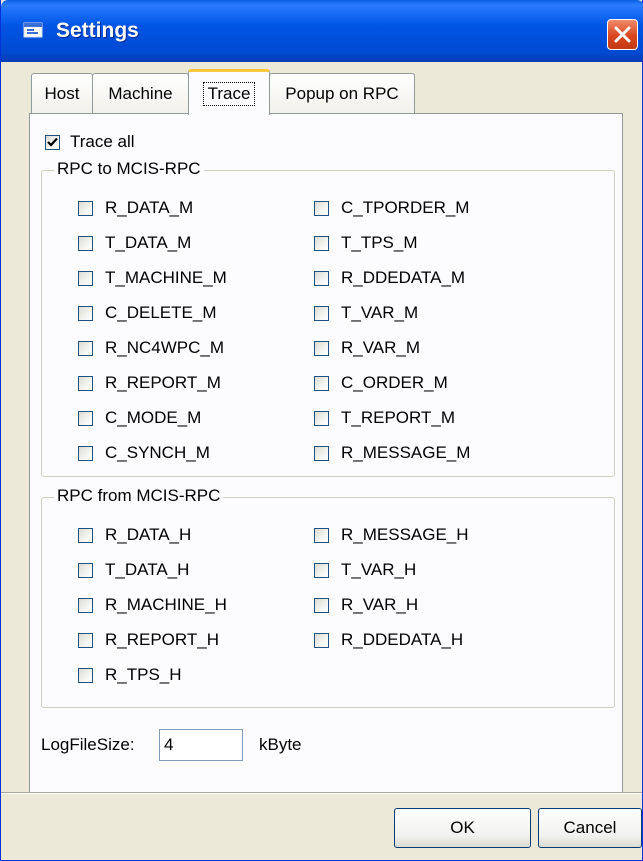 Image resolution: width=643 pixels, height=861 pixels. I want to click on settings-app-icon, so click(33, 30).